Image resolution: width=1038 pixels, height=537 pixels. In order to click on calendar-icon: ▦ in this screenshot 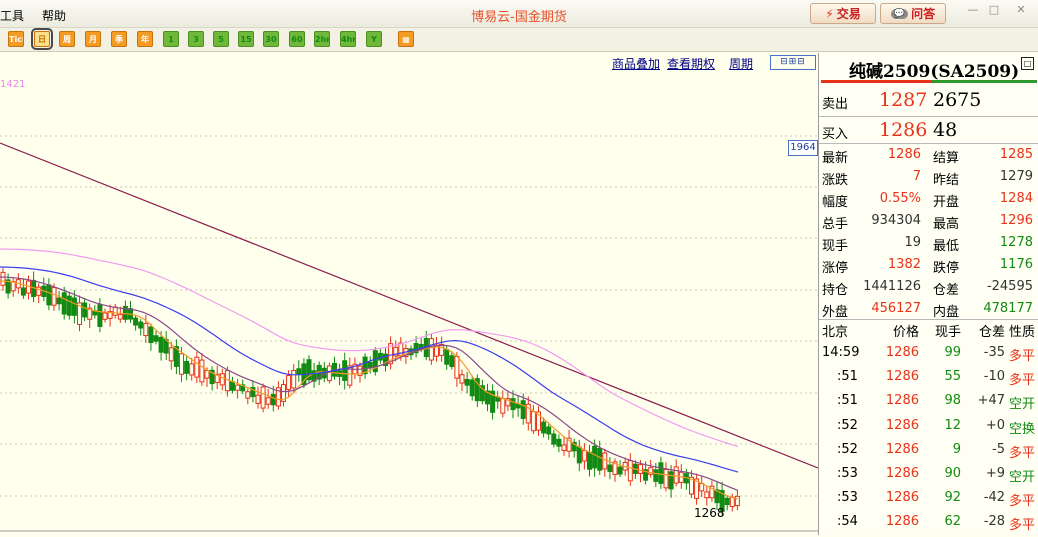, I will do `click(406, 39)`.